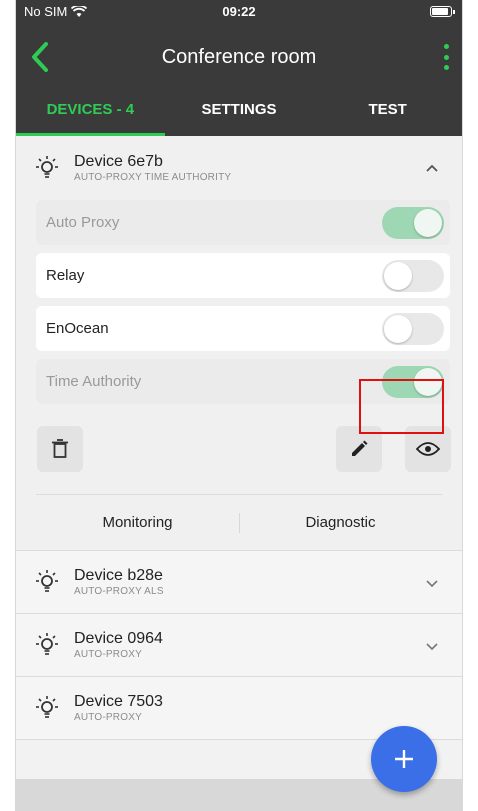 The width and height of the screenshot is (478, 811). What do you see at coordinates (413, 329) in the screenshot?
I see `enocean-toggle` at bounding box center [413, 329].